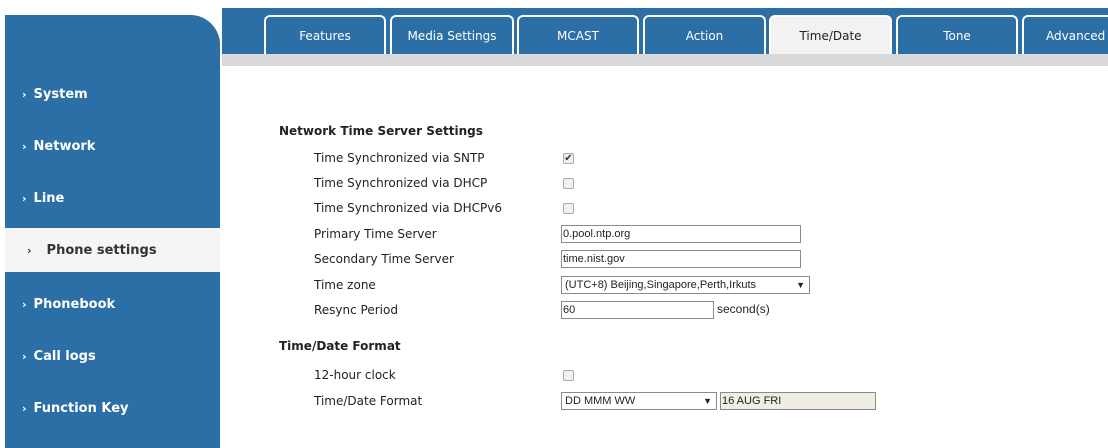 This screenshot has height=448, width=1108. What do you see at coordinates (1076, 35) in the screenshot?
I see `tab-label: Advanced` at bounding box center [1076, 35].